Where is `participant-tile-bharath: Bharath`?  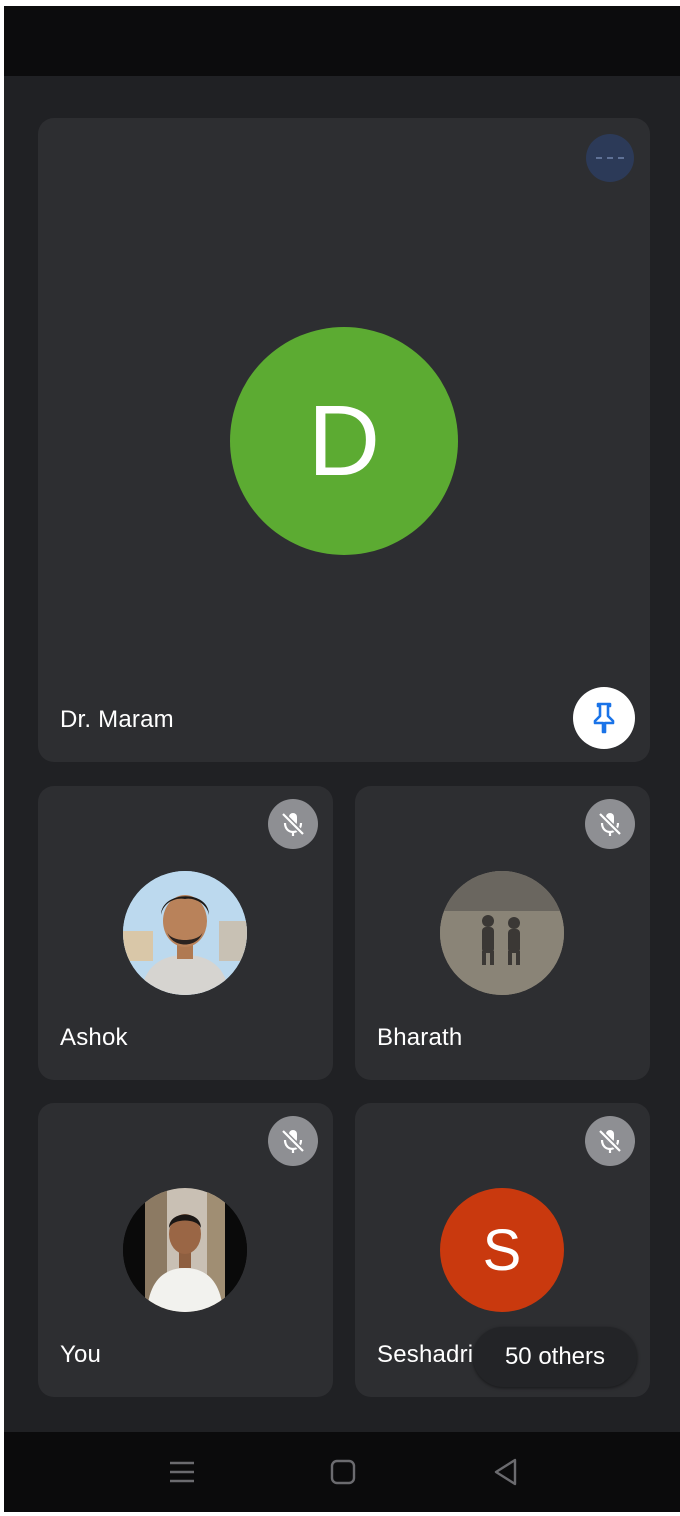
participant-tile-bharath: Bharath is located at coordinates (502, 933).